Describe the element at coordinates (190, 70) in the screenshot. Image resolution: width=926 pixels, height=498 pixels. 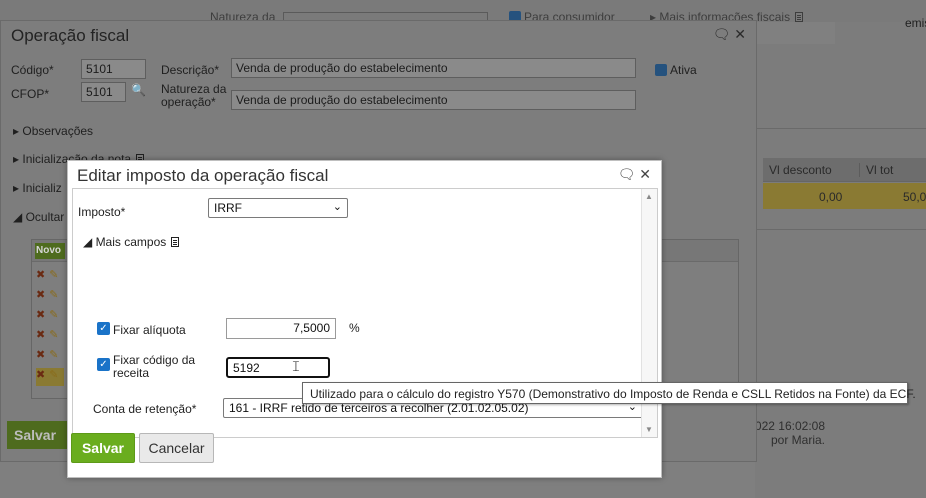
I see `descricao-label: Descrição*` at that location.